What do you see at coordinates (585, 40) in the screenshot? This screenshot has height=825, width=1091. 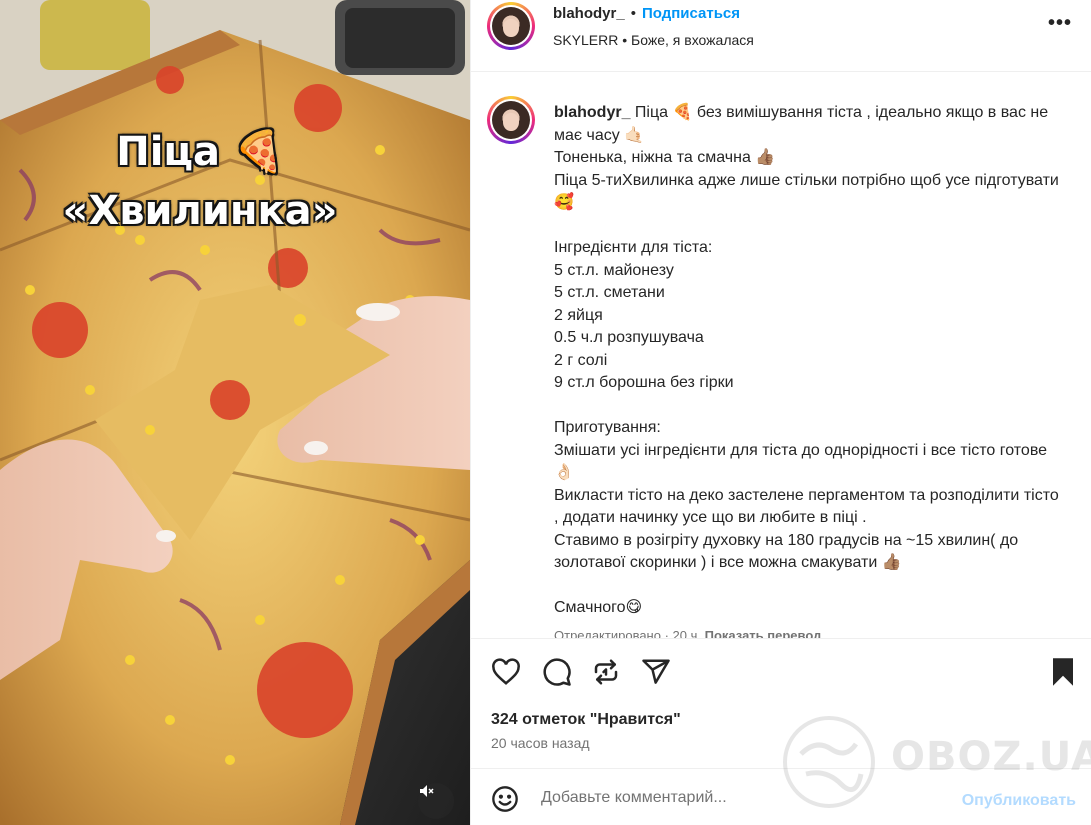 I see `audio-artist: SKYLERR` at bounding box center [585, 40].